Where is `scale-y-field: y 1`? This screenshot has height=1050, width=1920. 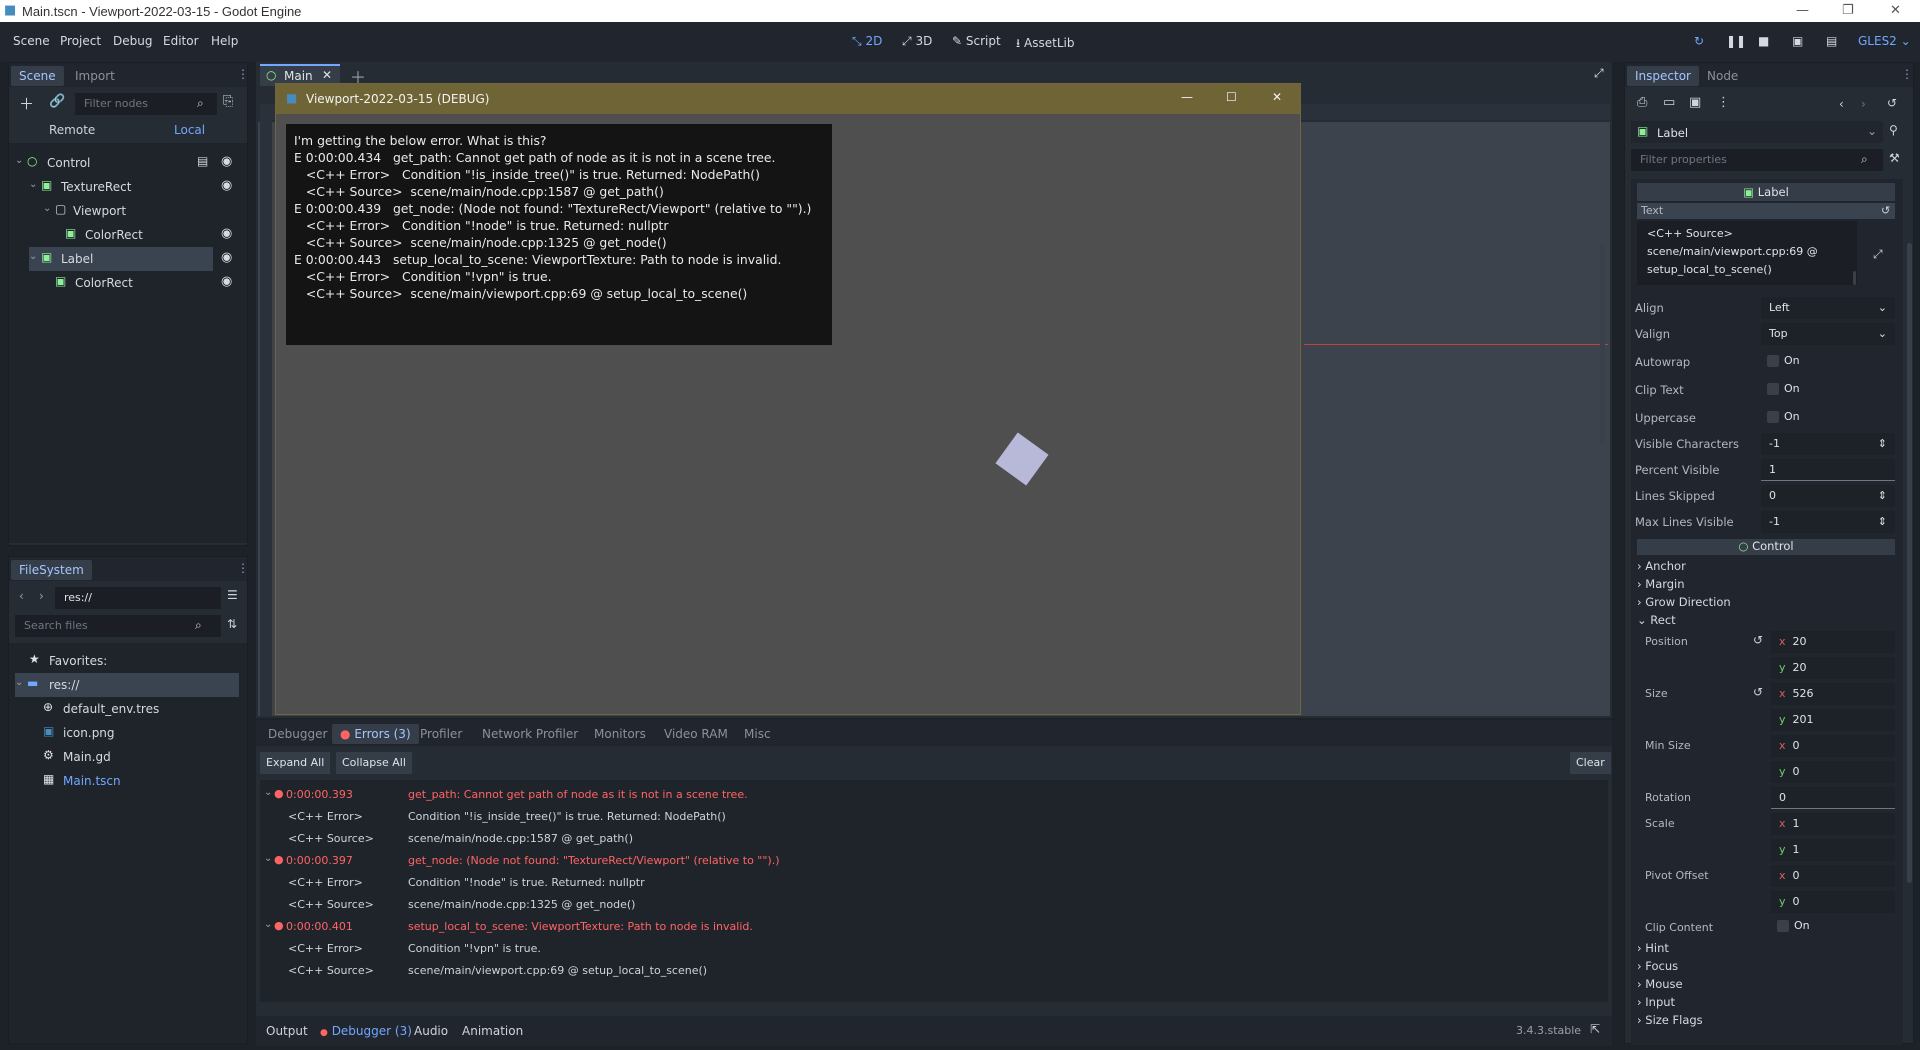 scale-y-field: y 1 is located at coordinates (1833, 850).